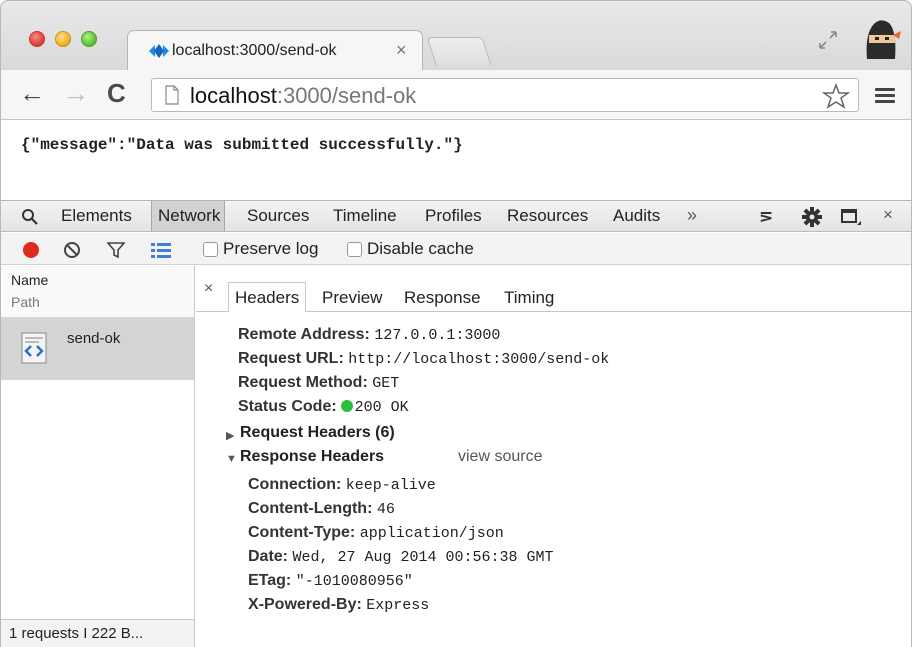 This screenshot has height=647, width=912. What do you see at coordinates (172, 95) in the screenshot?
I see `page-icon` at bounding box center [172, 95].